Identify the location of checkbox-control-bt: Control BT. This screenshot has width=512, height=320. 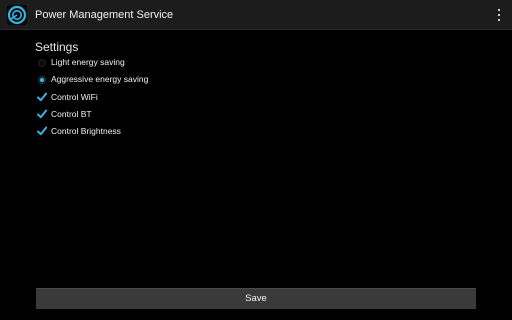
(136, 115).